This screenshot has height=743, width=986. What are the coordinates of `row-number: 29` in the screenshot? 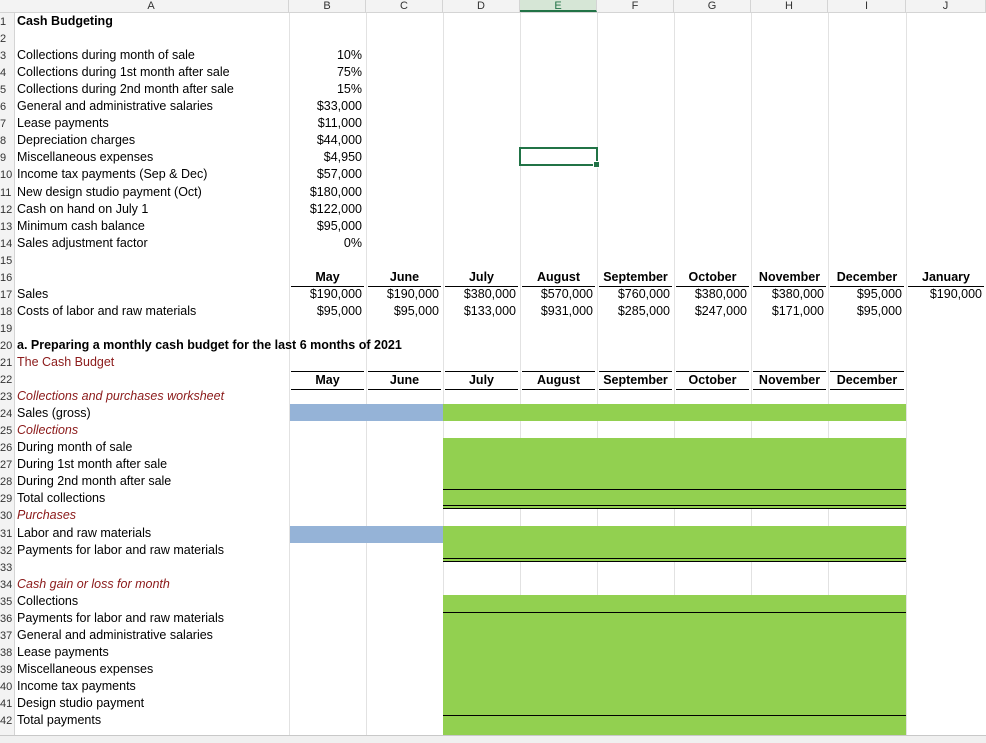 It's located at (7, 499).